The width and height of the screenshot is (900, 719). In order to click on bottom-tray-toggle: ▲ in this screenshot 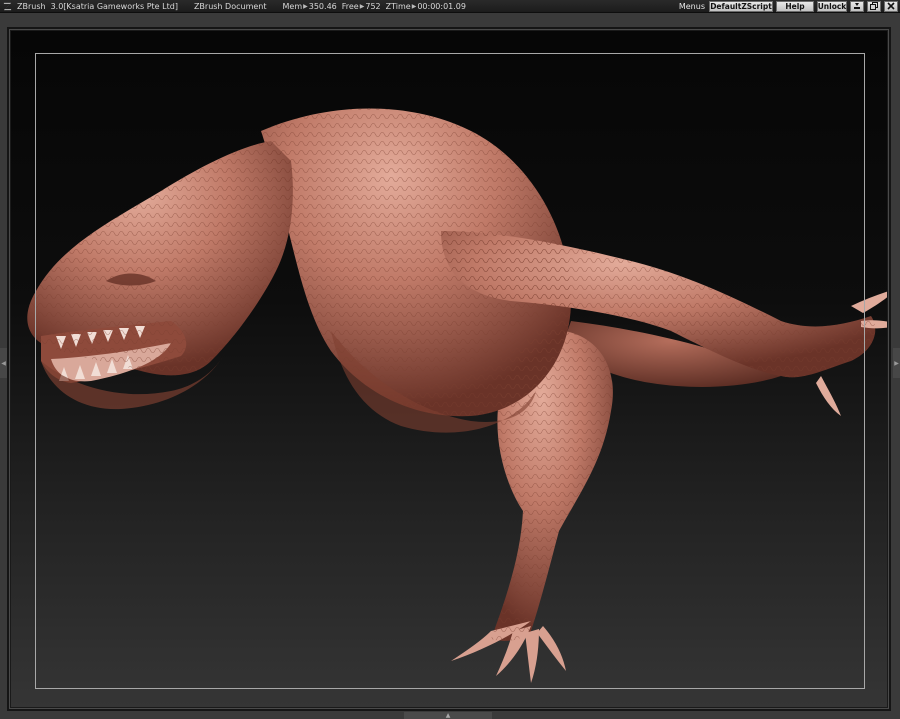, I will do `click(448, 715)`.